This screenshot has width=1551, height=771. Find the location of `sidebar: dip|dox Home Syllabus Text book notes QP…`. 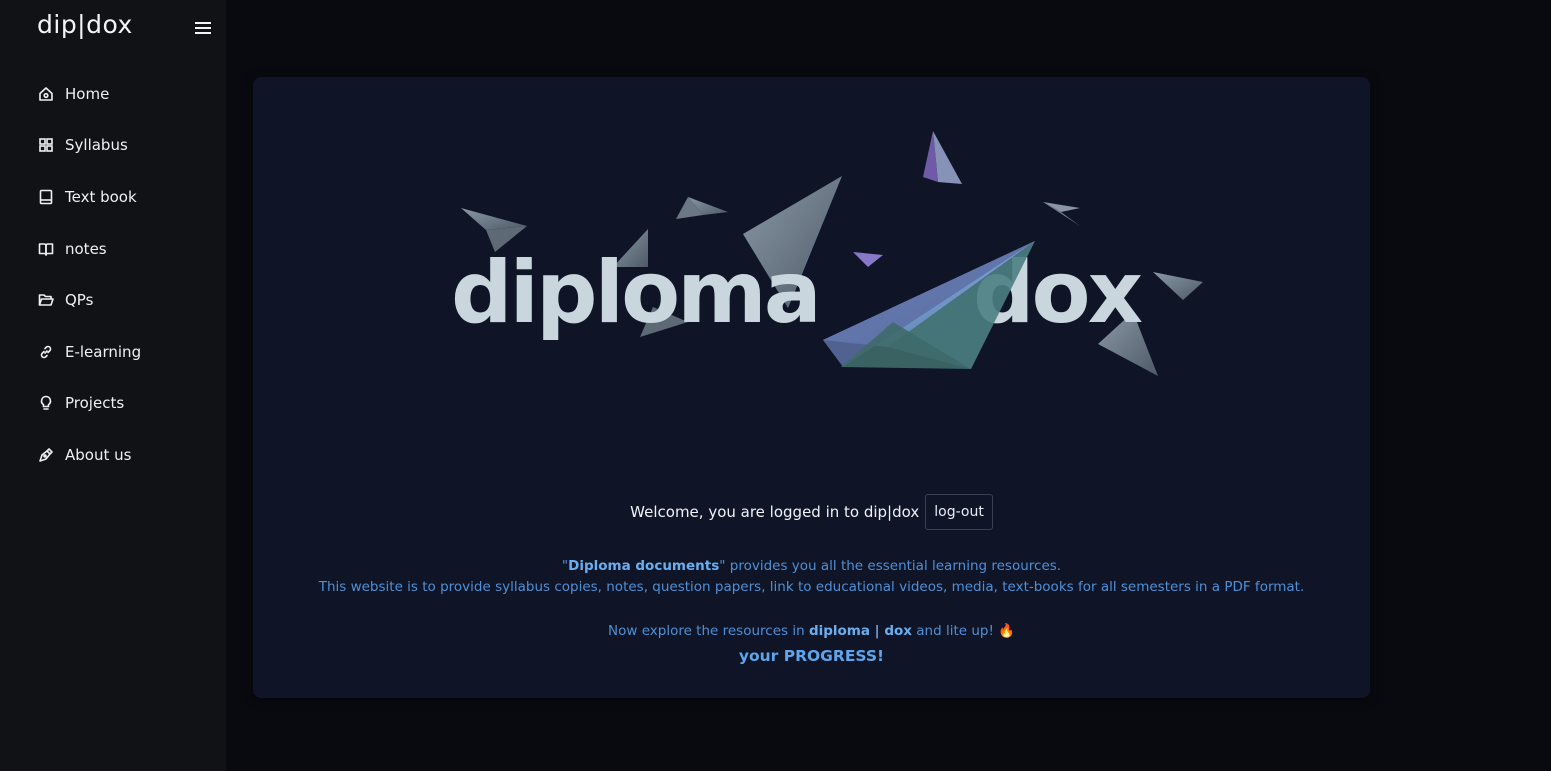

sidebar: dip|dox Home Syllabus Text book notes QP… is located at coordinates (113, 385).